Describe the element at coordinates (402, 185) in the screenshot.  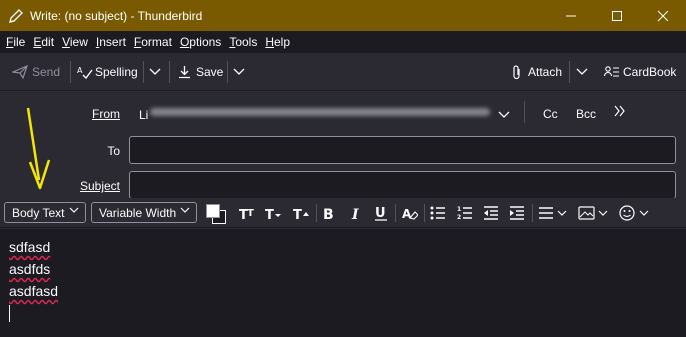
I see `subject-field` at that location.